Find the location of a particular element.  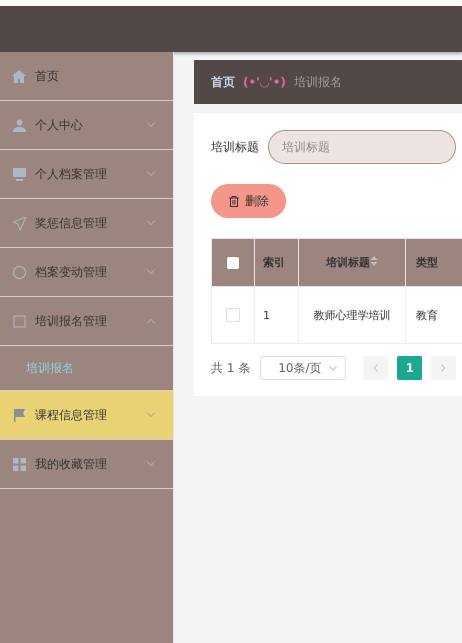

row-checkbox is located at coordinates (233, 315).